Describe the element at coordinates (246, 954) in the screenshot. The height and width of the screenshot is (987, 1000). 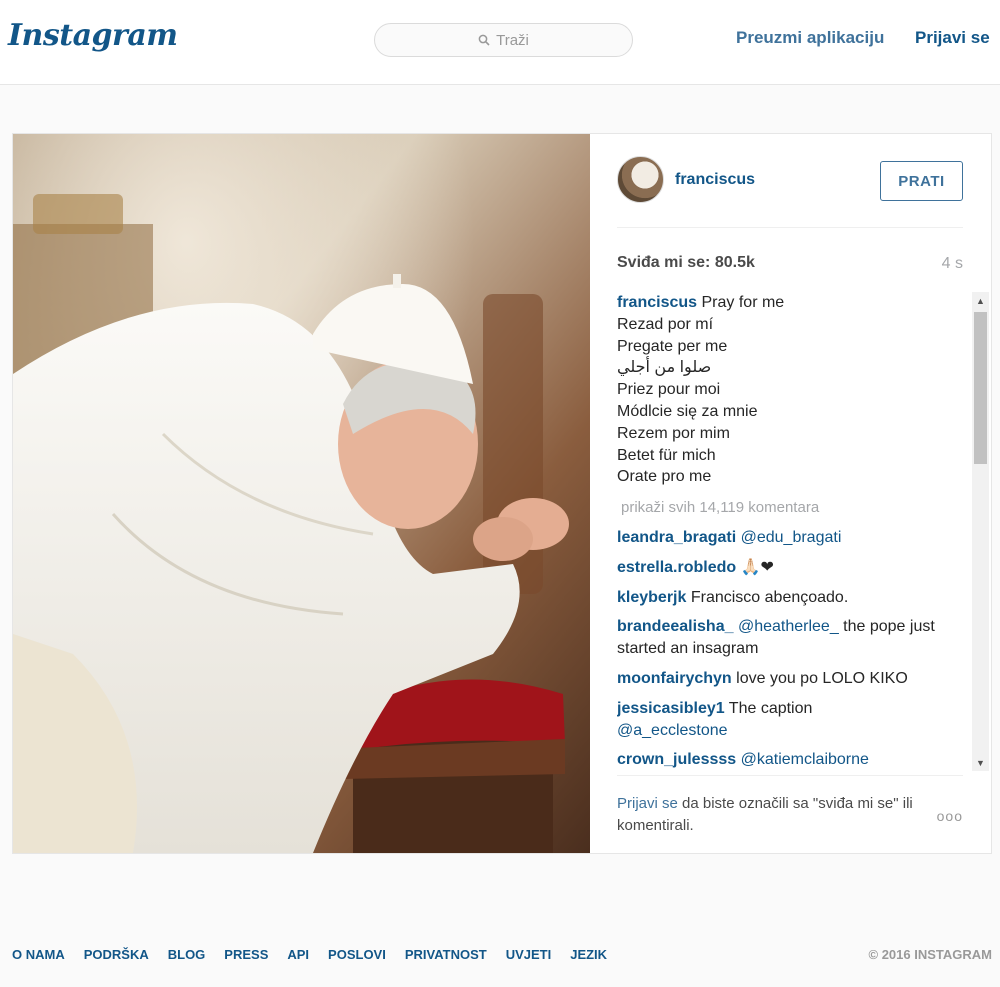
I see `footer-link-press: PRESS` at that location.